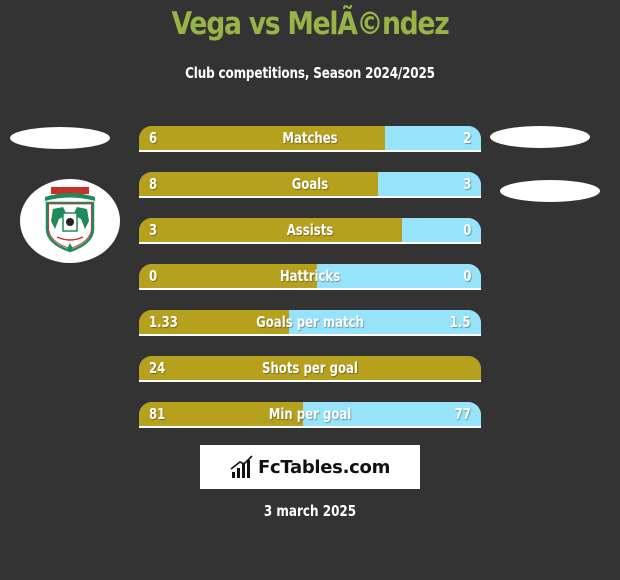 This screenshot has width=620, height=580. What do you see at coordinates (60, 138) in the screenshot?
I see `left-player-placeholder` at bounding box center [60, 138].